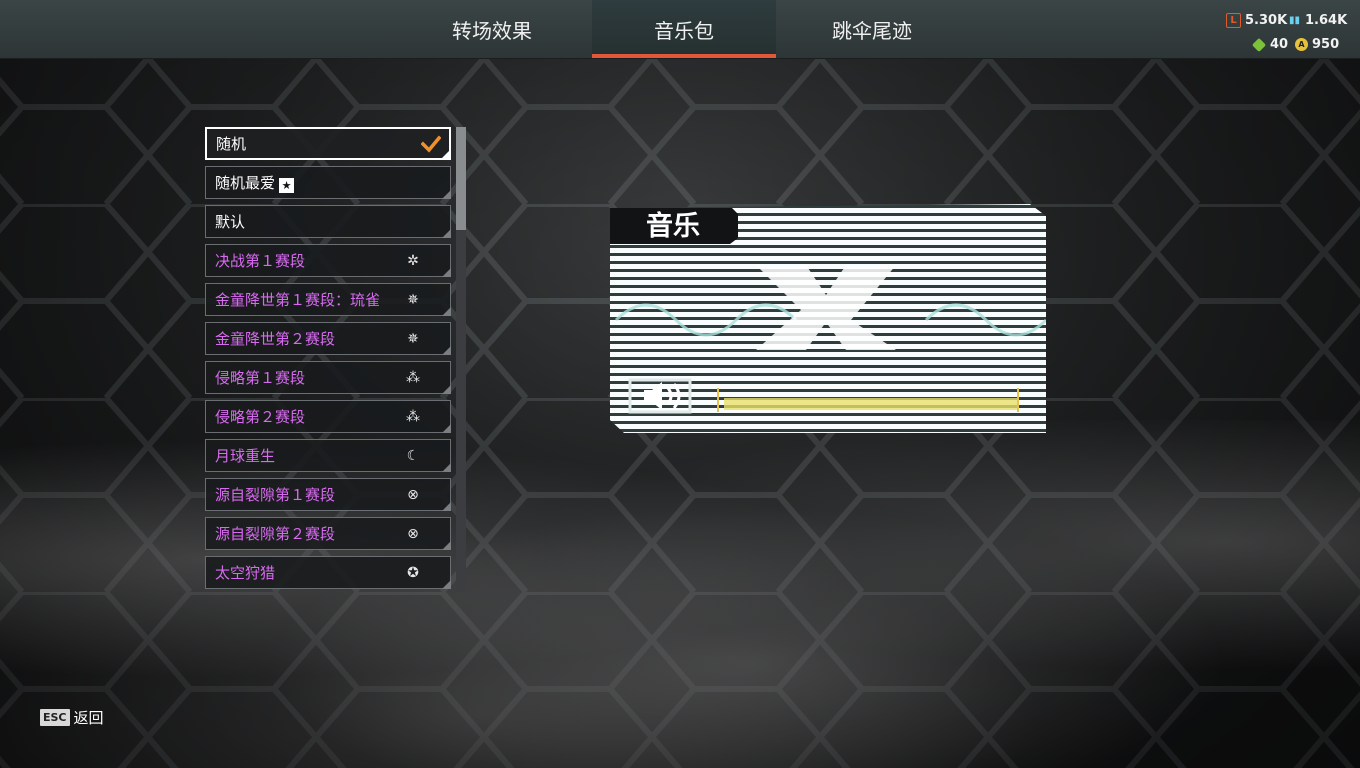 The width and height of the screenshot is (1360, 768). Describe the element at coordinates (328, 182) in the screenshot. I see `list-item-random-favorites: 随机最爱 ★` at that location.